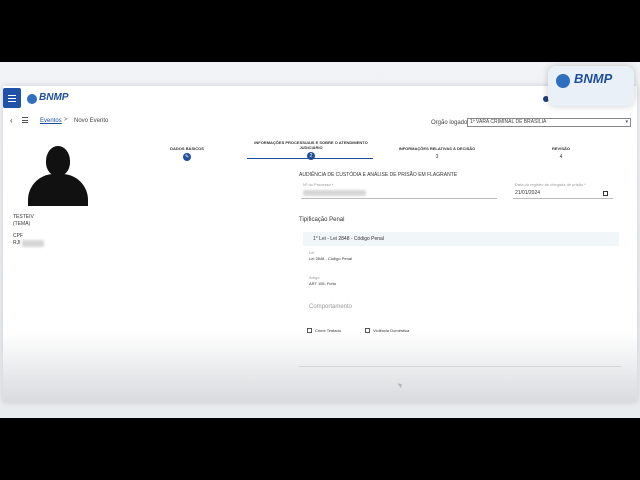 This screenshot has width=640, height=480. I want to click on crime-tentado-checkbox: Crime Tentado, so click(324, 331).